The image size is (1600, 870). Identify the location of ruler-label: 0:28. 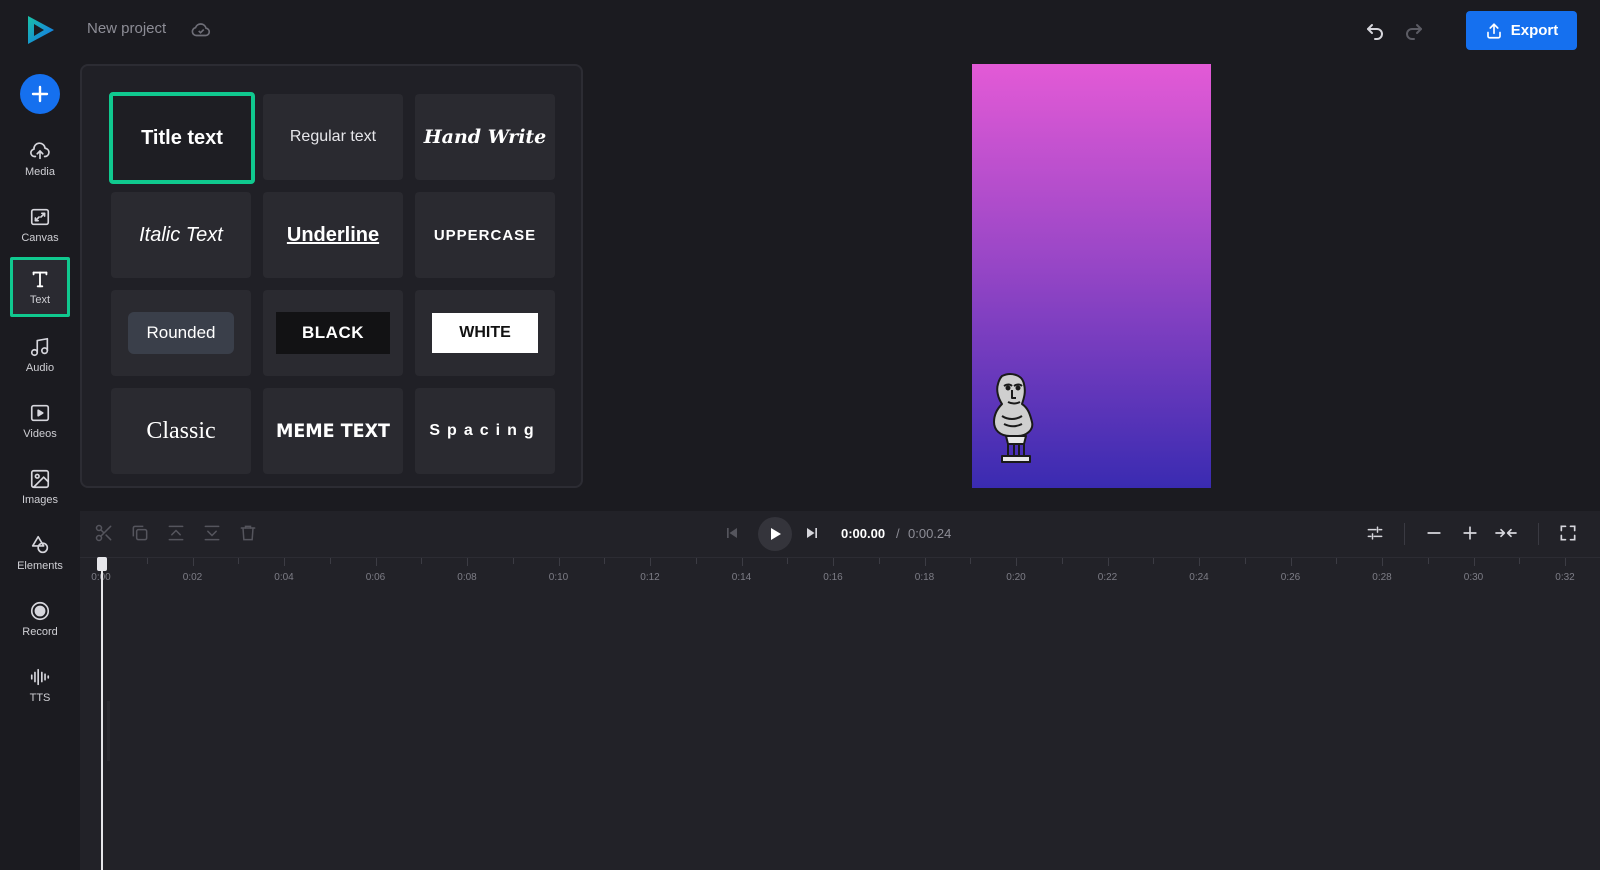
(1382, 577).